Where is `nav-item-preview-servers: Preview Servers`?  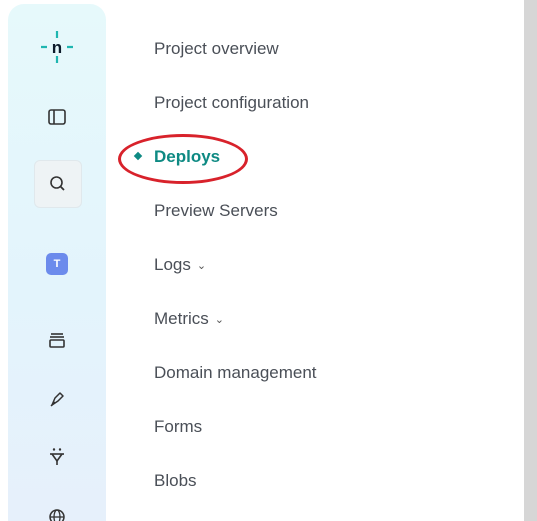 nav-item-preview-servers: Preview Servers is located at coordinates (198, 211).